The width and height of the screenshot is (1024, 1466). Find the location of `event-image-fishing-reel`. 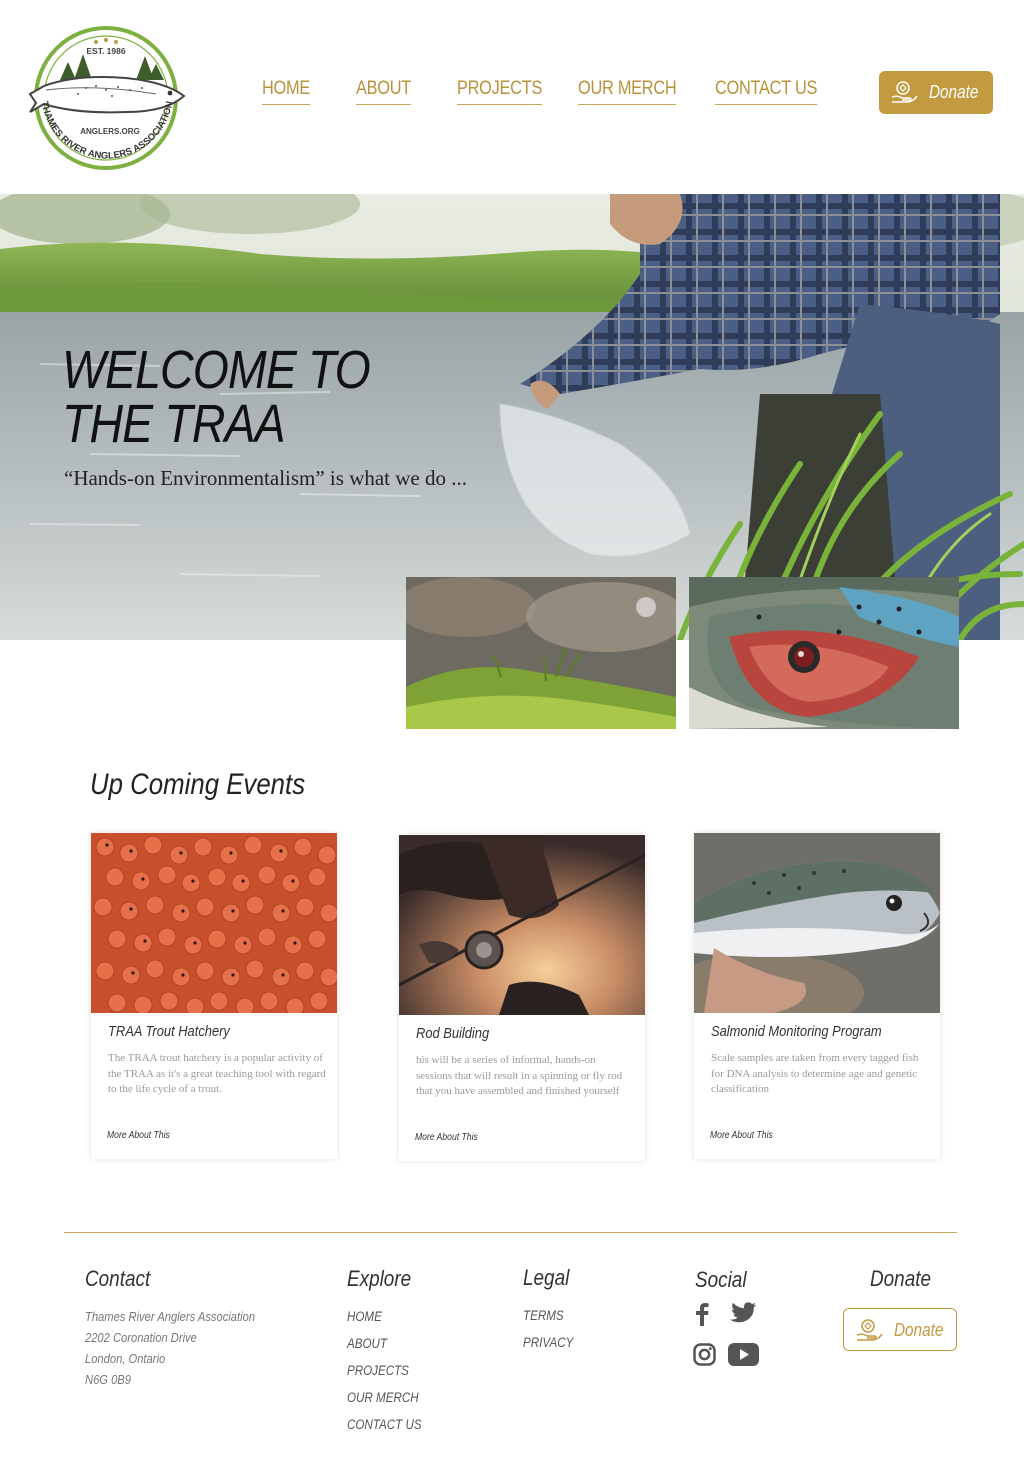

event-image-fishing-reel is located at coordinates (522, 925).